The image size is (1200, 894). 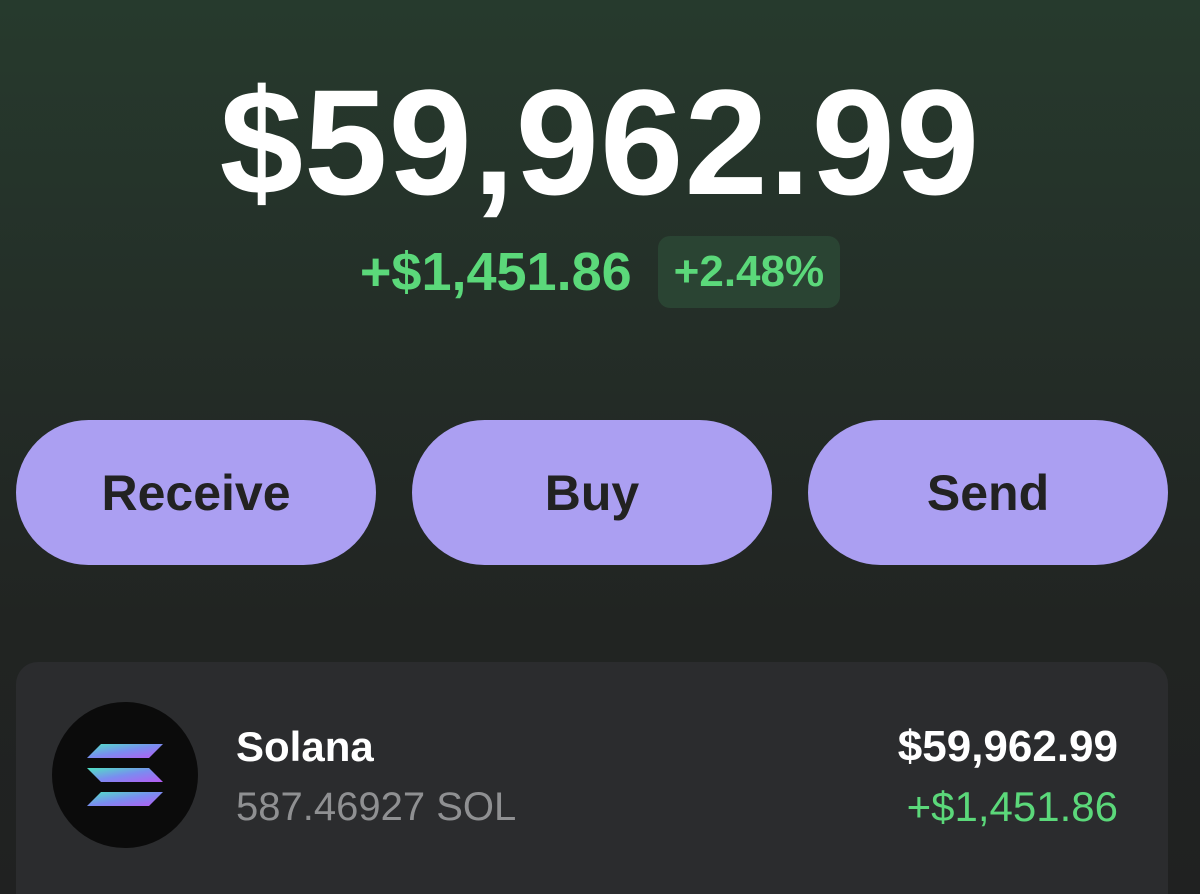 What do you see at coordinates (196, 492) in the screenshot?
I see `receive-button: Receive` at bounding box center [196, 492].